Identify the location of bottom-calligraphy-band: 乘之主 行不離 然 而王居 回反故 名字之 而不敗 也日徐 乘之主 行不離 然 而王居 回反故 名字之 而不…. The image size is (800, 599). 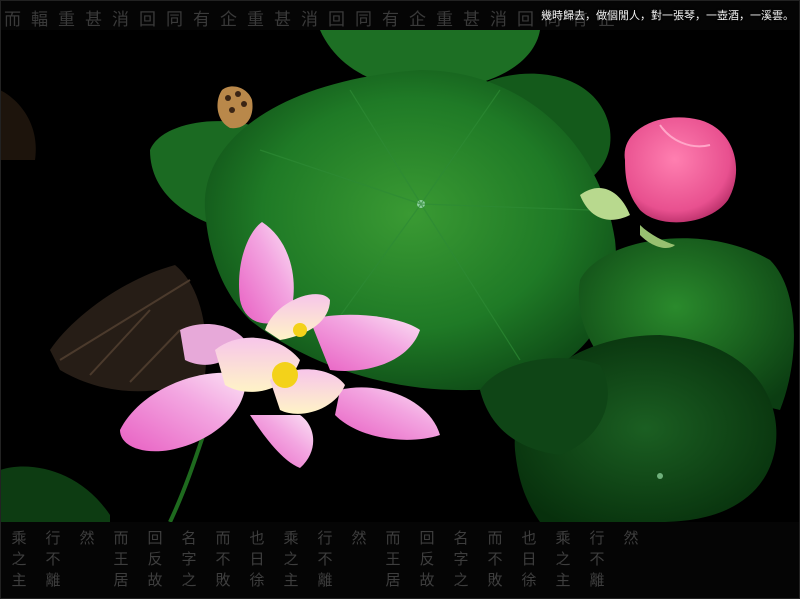
(400, 560).